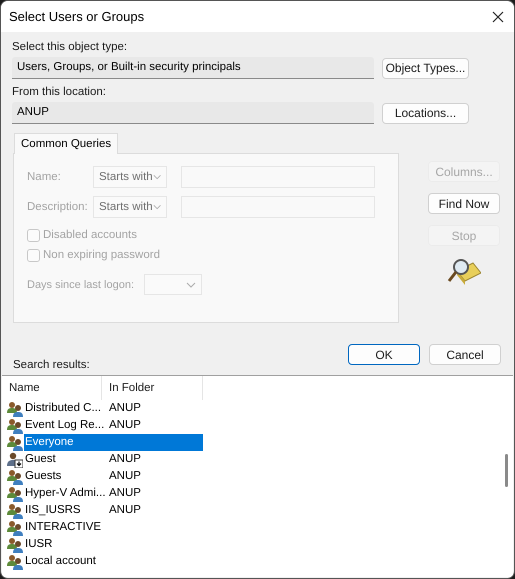 This screenshot has height=579, width=515. I want to click on dialog-button: Find Now, so click(464, 203).